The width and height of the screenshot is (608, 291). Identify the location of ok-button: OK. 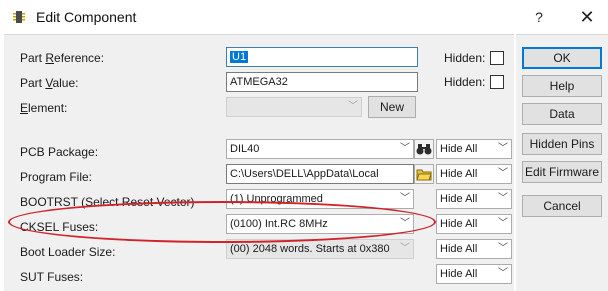
(562, 58).